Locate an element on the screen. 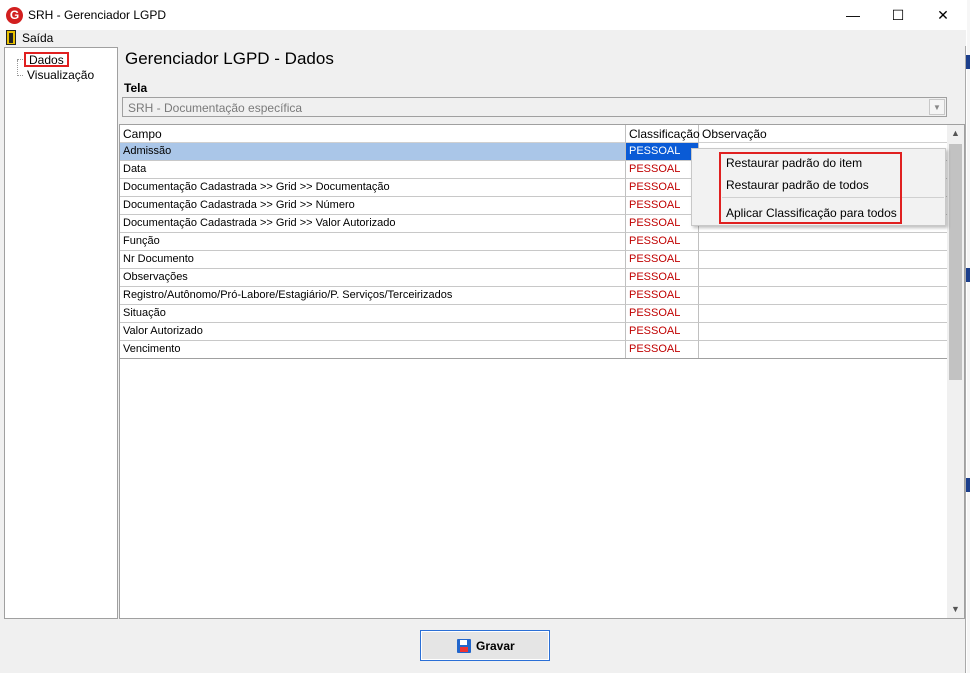 The width and height of the screenshot is (970, 673). save-button: Gravar is located at coordinates (485, 645).